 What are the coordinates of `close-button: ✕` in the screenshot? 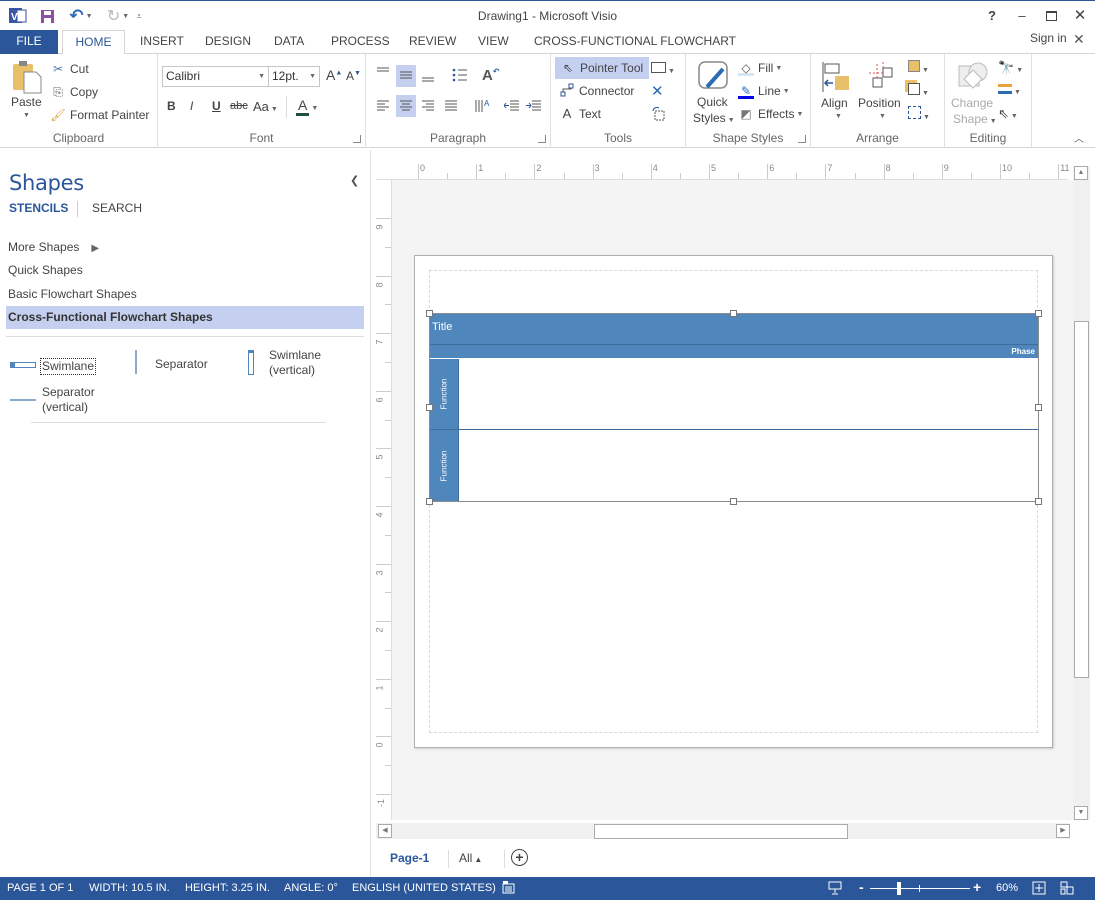 It's located at (1080, 16).